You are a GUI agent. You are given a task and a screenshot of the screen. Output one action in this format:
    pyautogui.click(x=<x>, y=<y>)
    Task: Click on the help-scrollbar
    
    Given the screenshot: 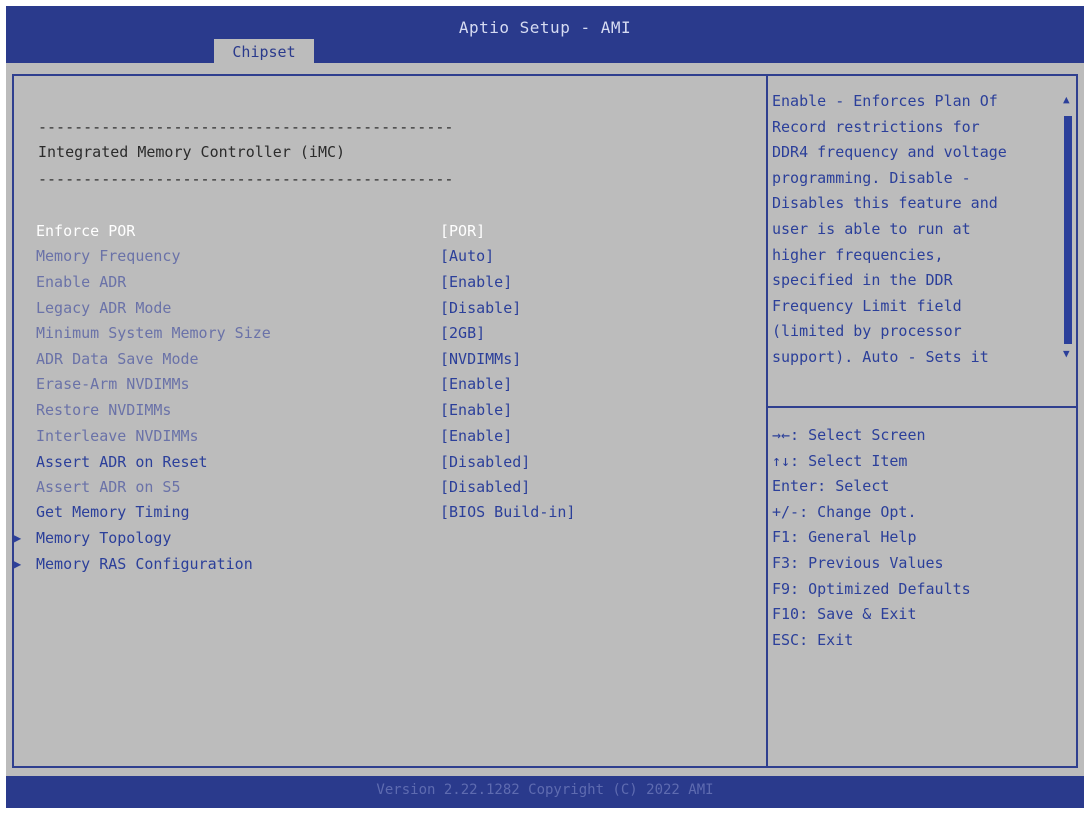 What is the action you would take?
    pyautogui.click(x=1068, y=230)
    